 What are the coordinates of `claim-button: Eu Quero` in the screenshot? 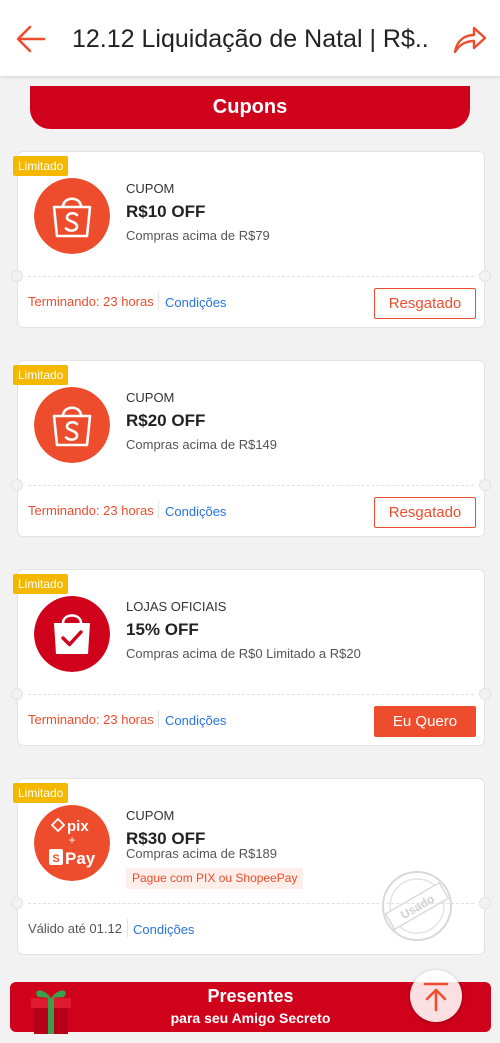 It's located at (425, 721).